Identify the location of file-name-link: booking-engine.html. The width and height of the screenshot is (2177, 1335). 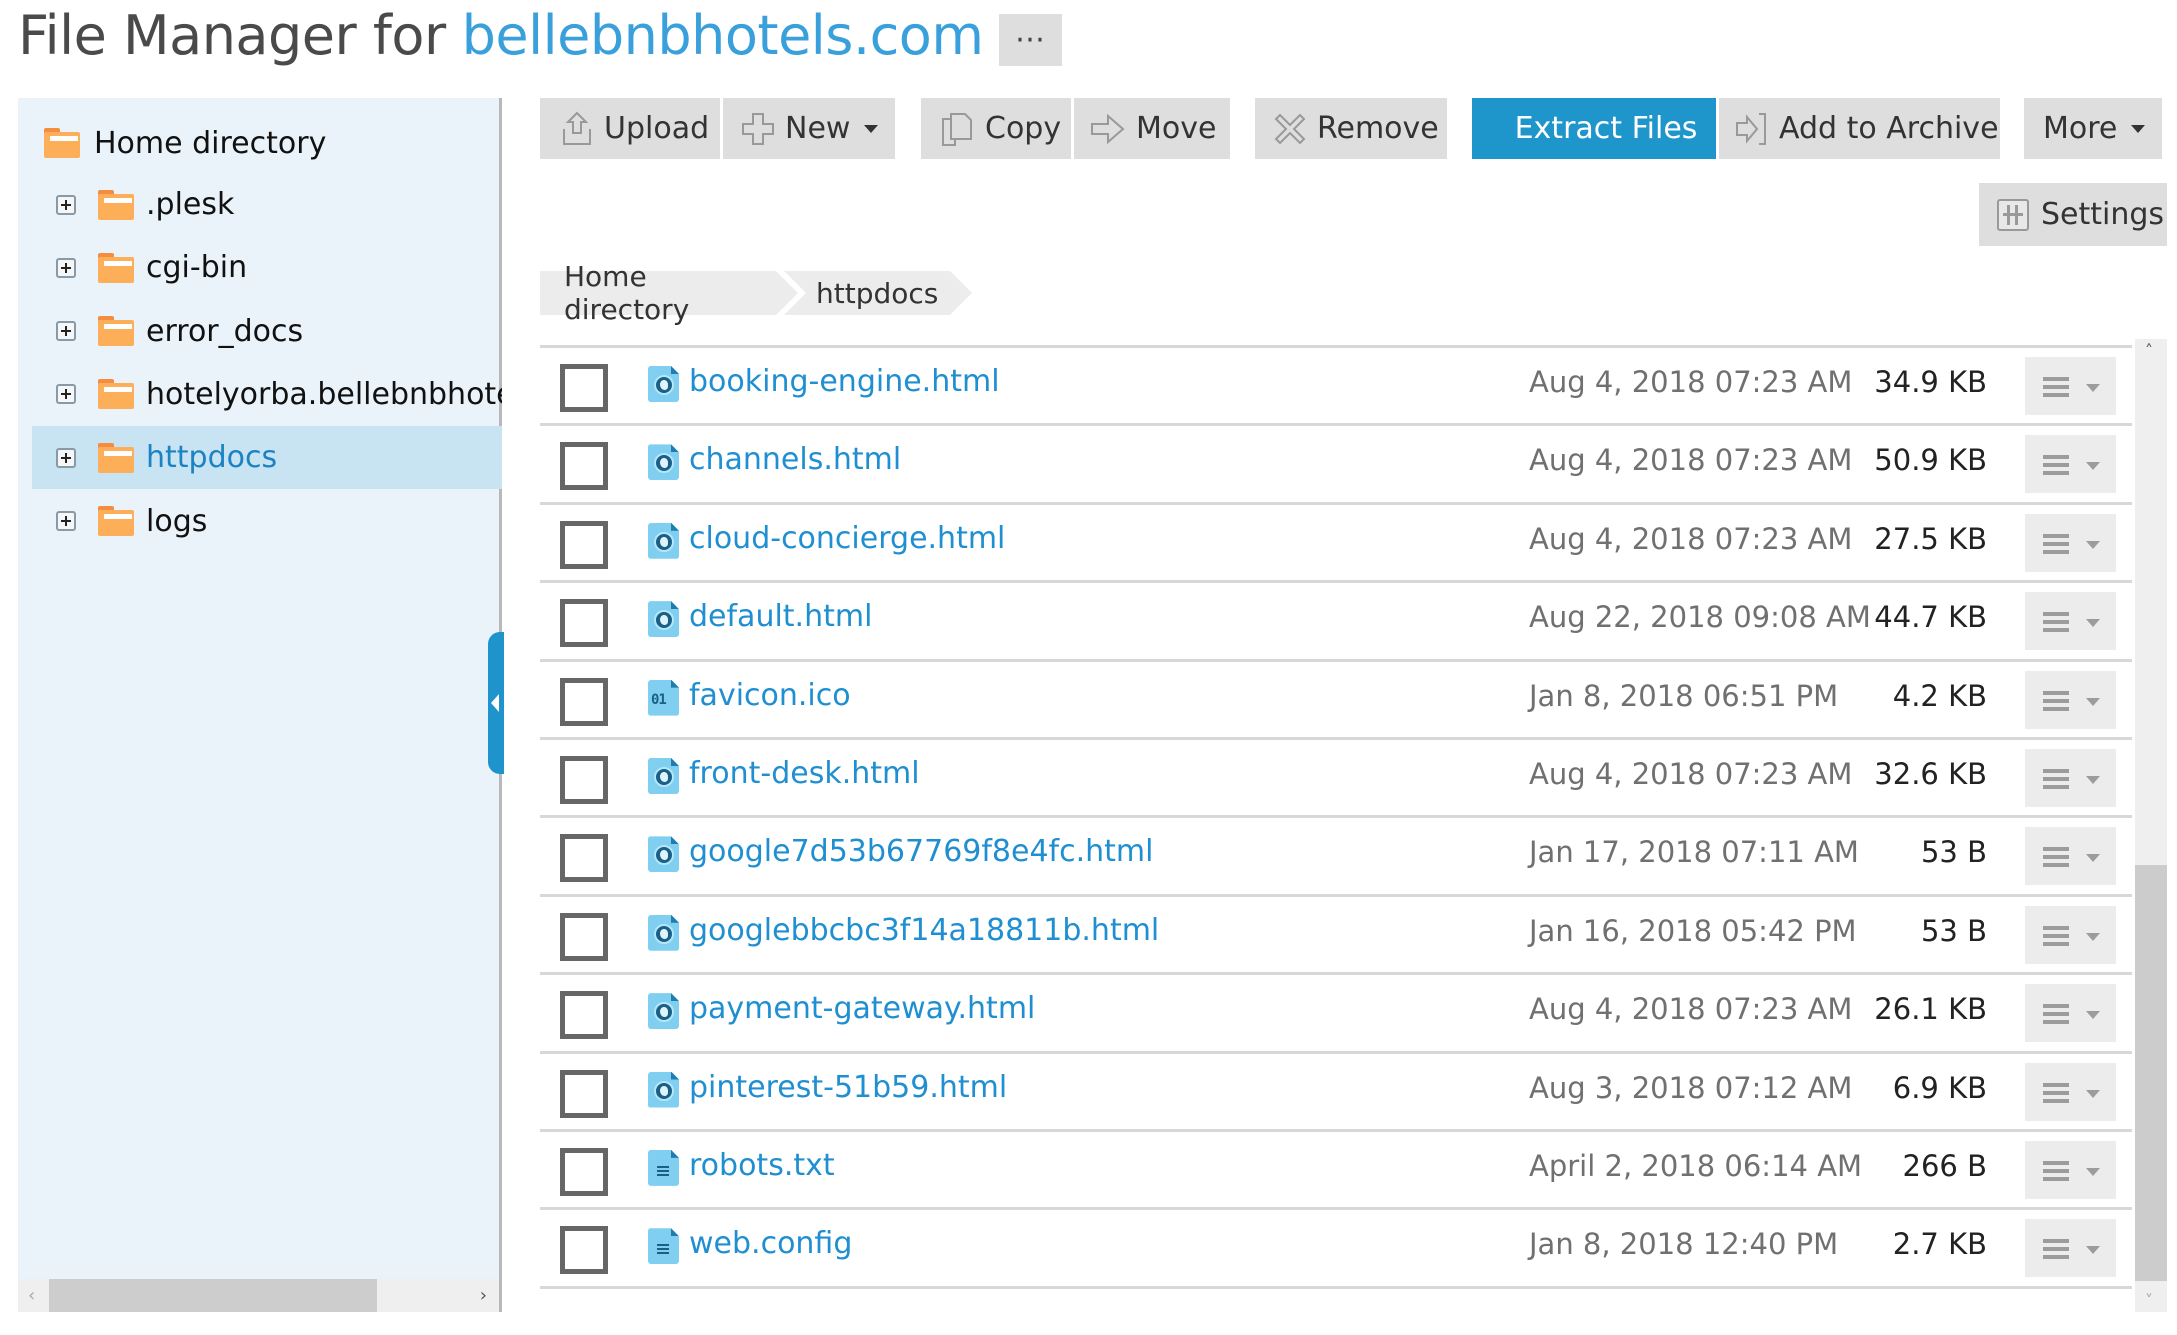
(844, 381).